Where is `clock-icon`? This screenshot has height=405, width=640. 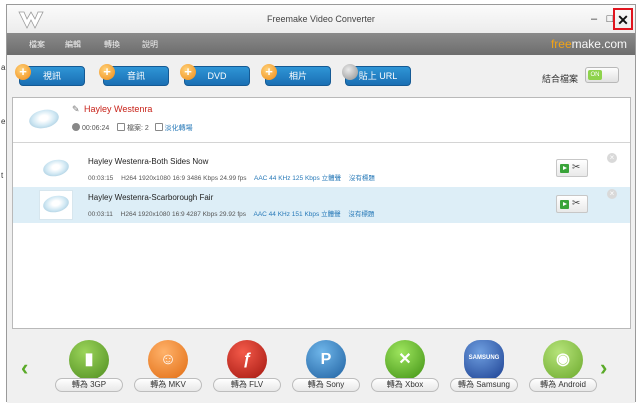
clock-icon is located at coordinates (76, 127).